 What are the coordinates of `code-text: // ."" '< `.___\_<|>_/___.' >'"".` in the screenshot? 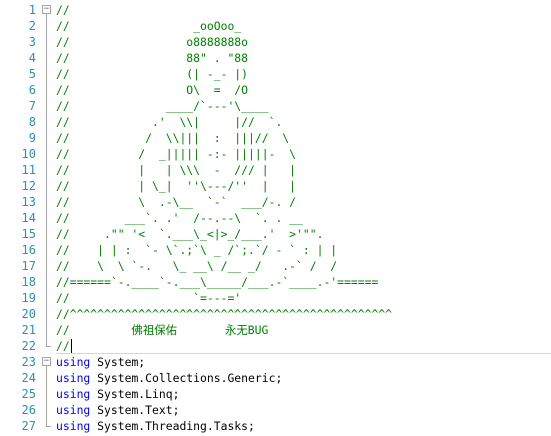 It's located at (189, 234).